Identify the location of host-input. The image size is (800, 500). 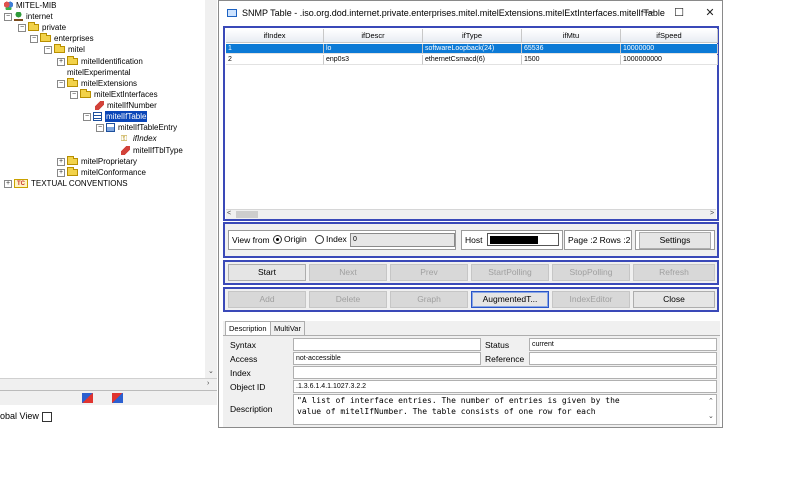
(523, 239).